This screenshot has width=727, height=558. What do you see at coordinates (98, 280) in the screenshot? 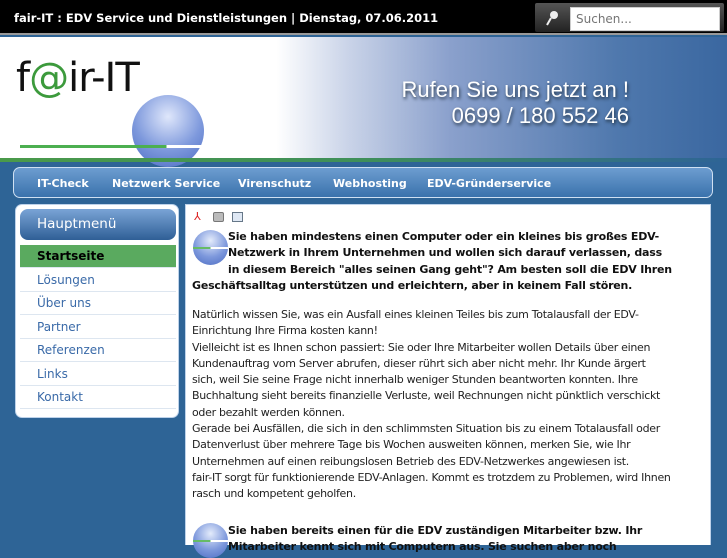
I see `sidebar-item-loesungen: Lösungen` at bounding box center [98, 280].